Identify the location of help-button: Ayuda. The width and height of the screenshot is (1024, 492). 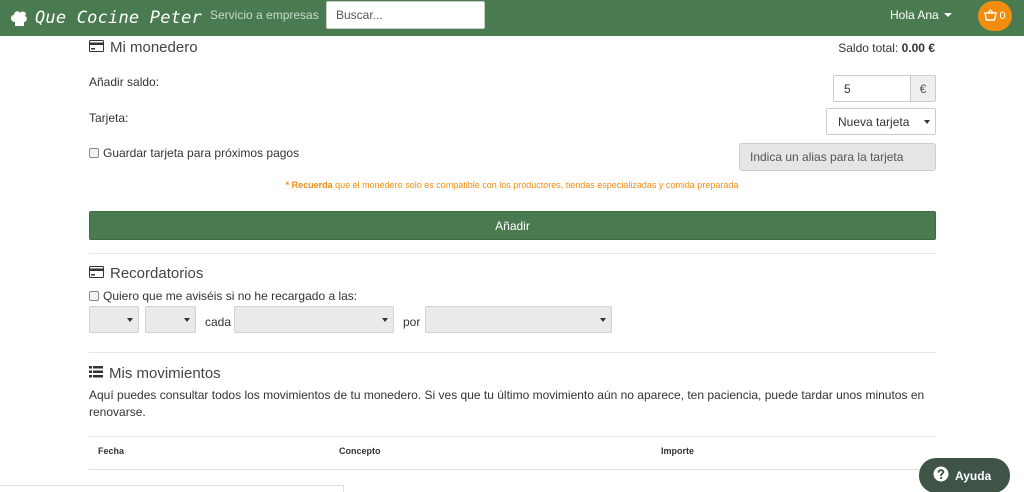
(964, 475).